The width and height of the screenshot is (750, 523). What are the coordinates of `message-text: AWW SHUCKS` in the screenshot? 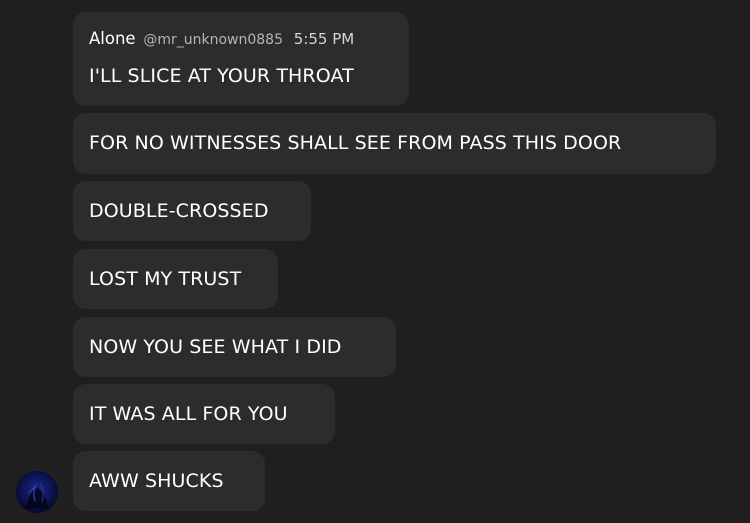 It's located at (156, 481).